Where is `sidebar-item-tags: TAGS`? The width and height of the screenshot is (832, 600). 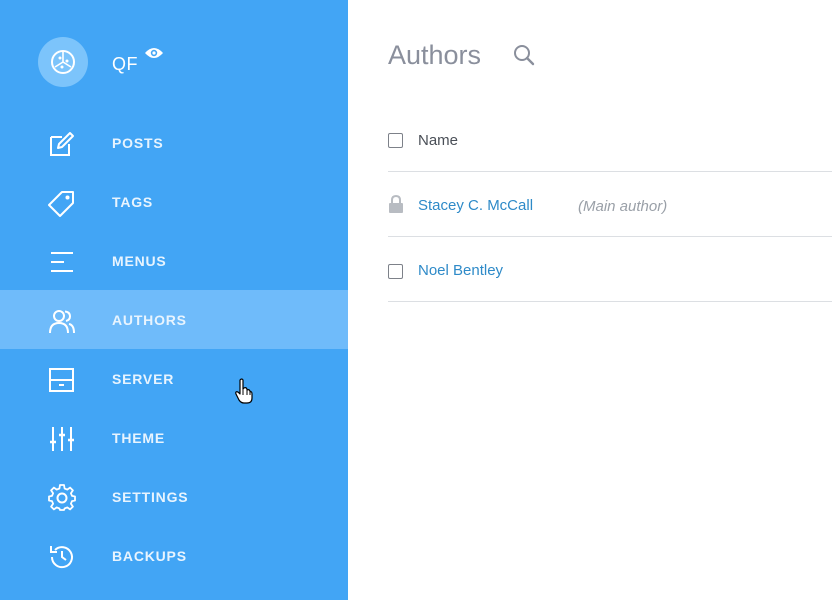 sidebar-item-tags: TAGS is located at coordinates (174, 201).